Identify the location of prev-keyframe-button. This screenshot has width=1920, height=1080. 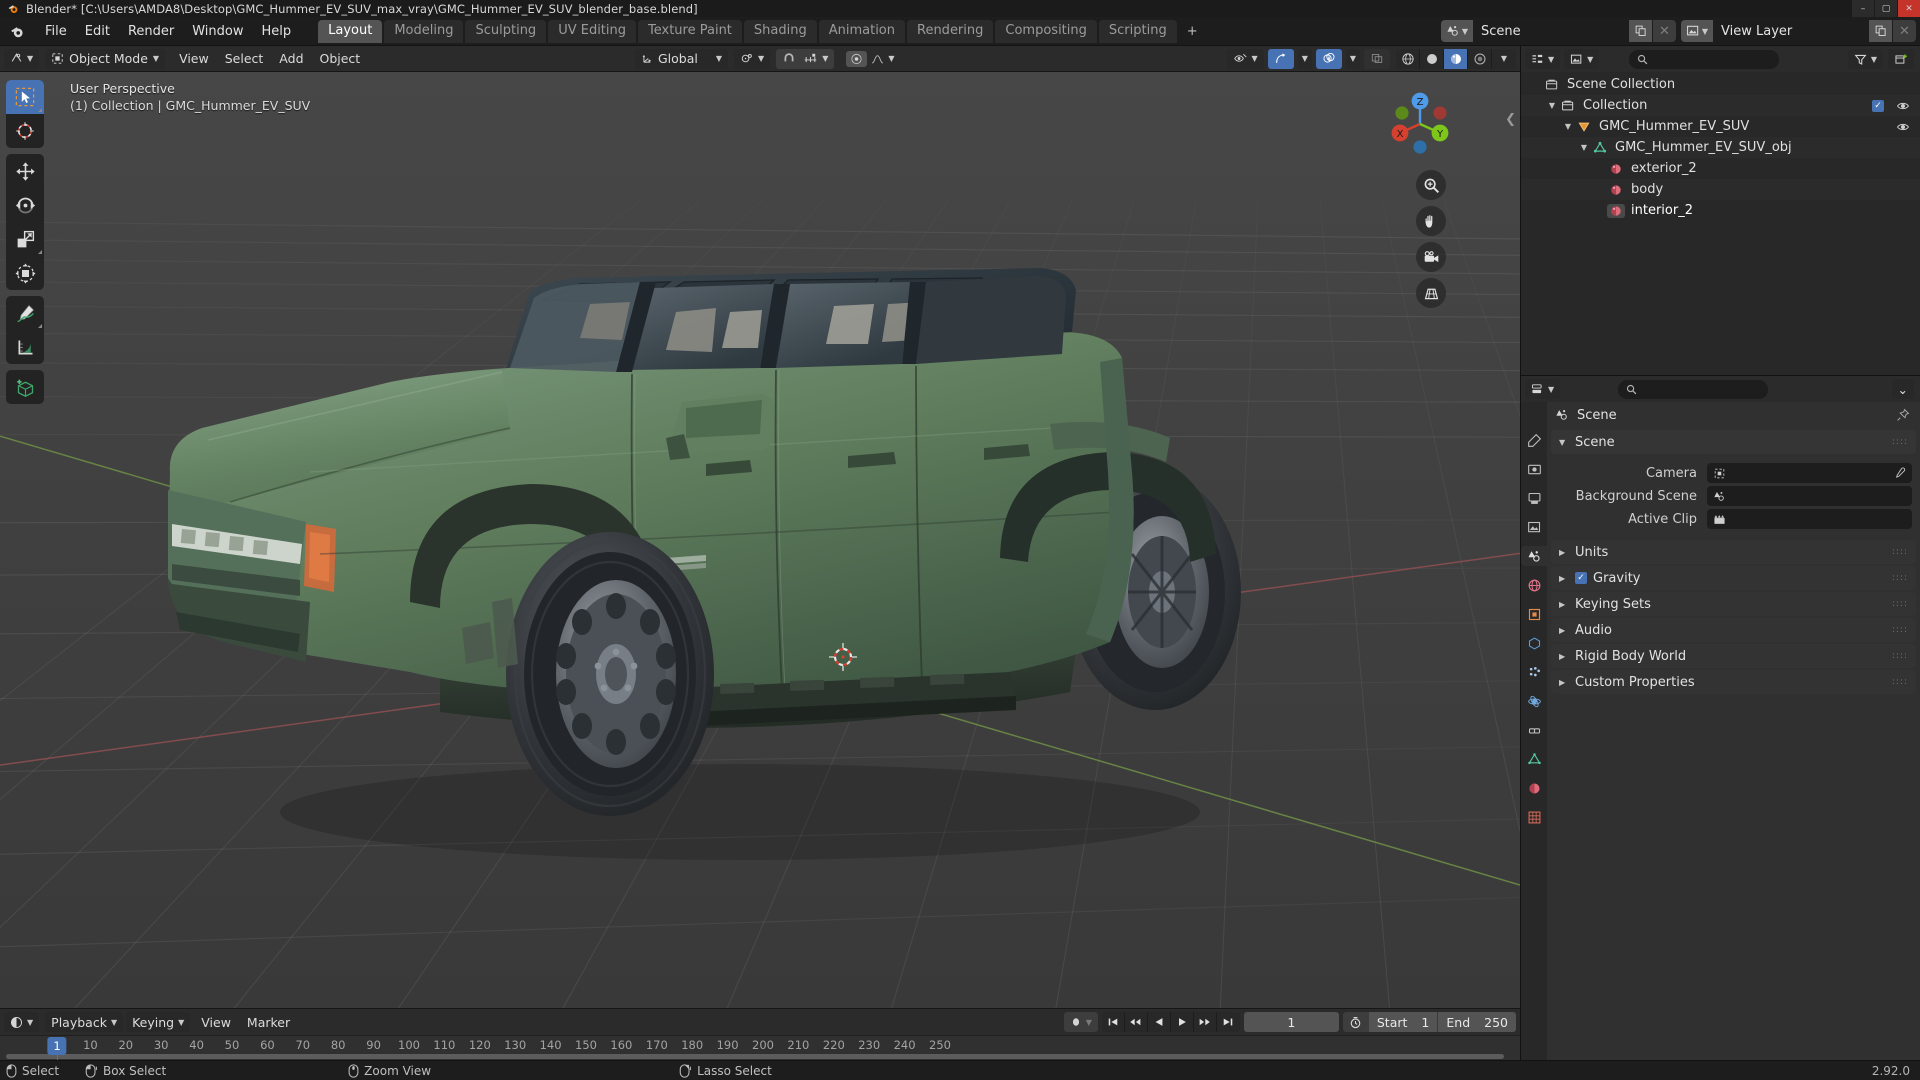
(1136, 1022).